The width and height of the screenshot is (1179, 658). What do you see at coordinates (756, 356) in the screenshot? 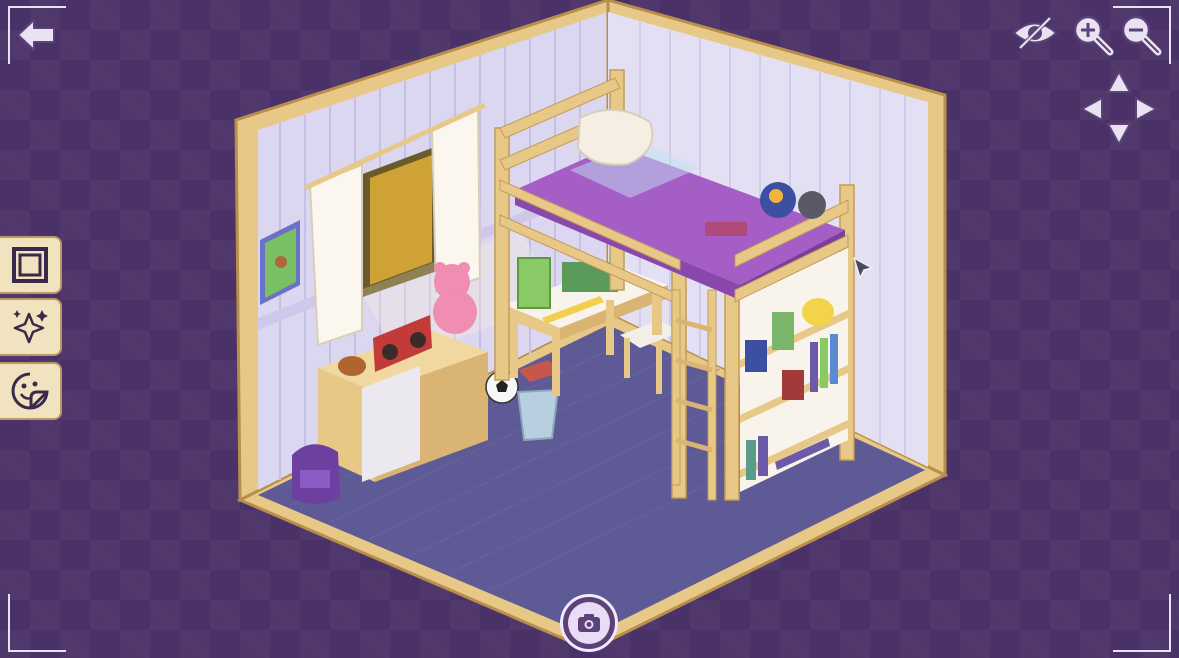
I see `game-console` at bounding box center [756, 356].